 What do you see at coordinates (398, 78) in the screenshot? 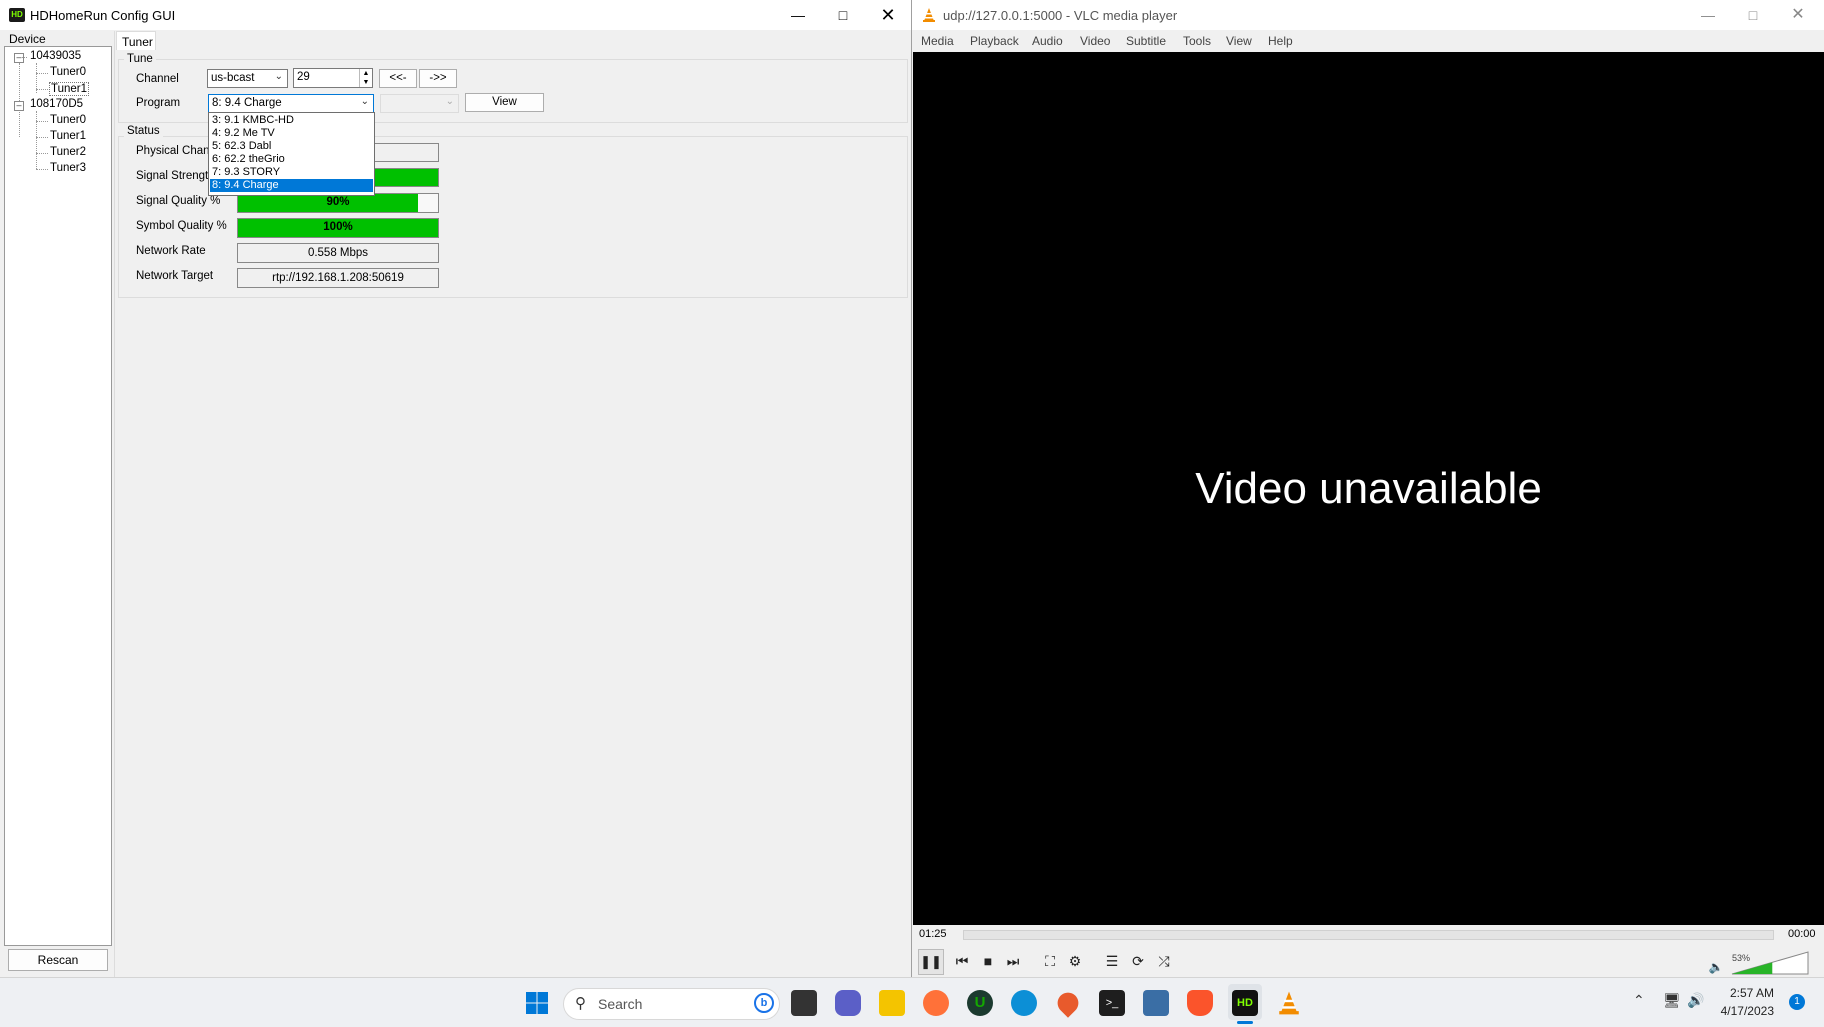
I see `prev-channel-button: <<-` at bounding box center [398, 78].